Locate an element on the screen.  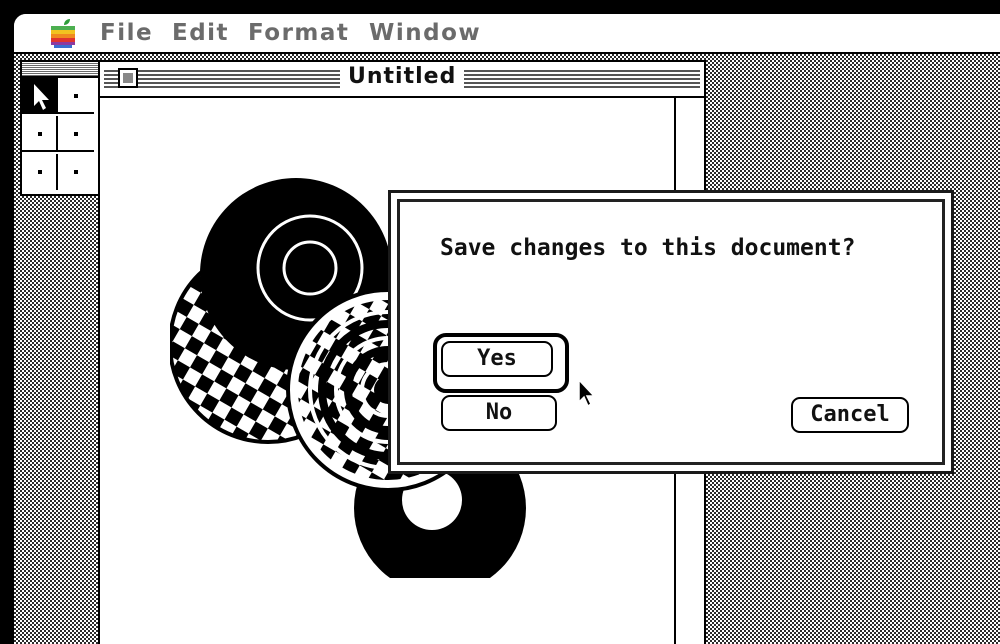
no-button: No is located at coordinates (499, 413).